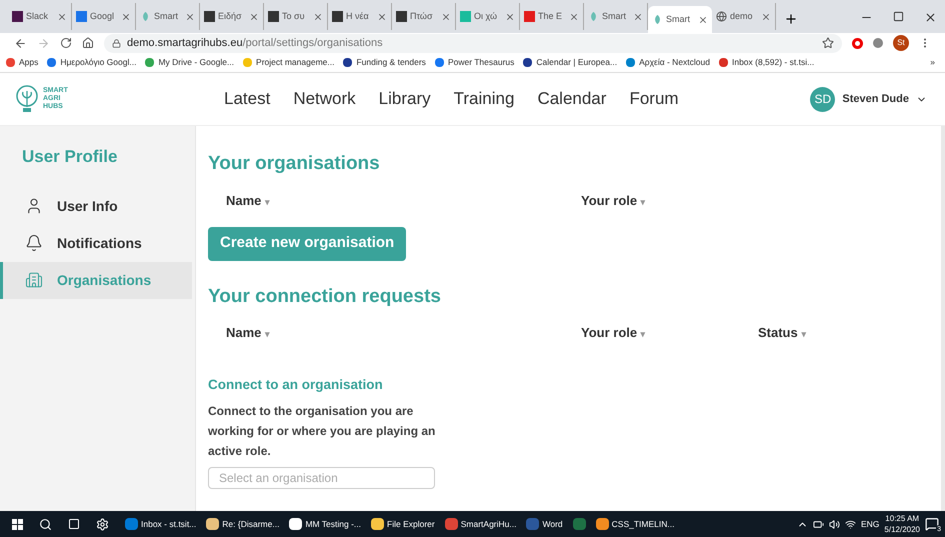 The height and width of the screenshot is (537, 945). What do you see at coordinates (834, 524) in the screenshot?
I see `volume-icon` at bounding box center [834, 524].